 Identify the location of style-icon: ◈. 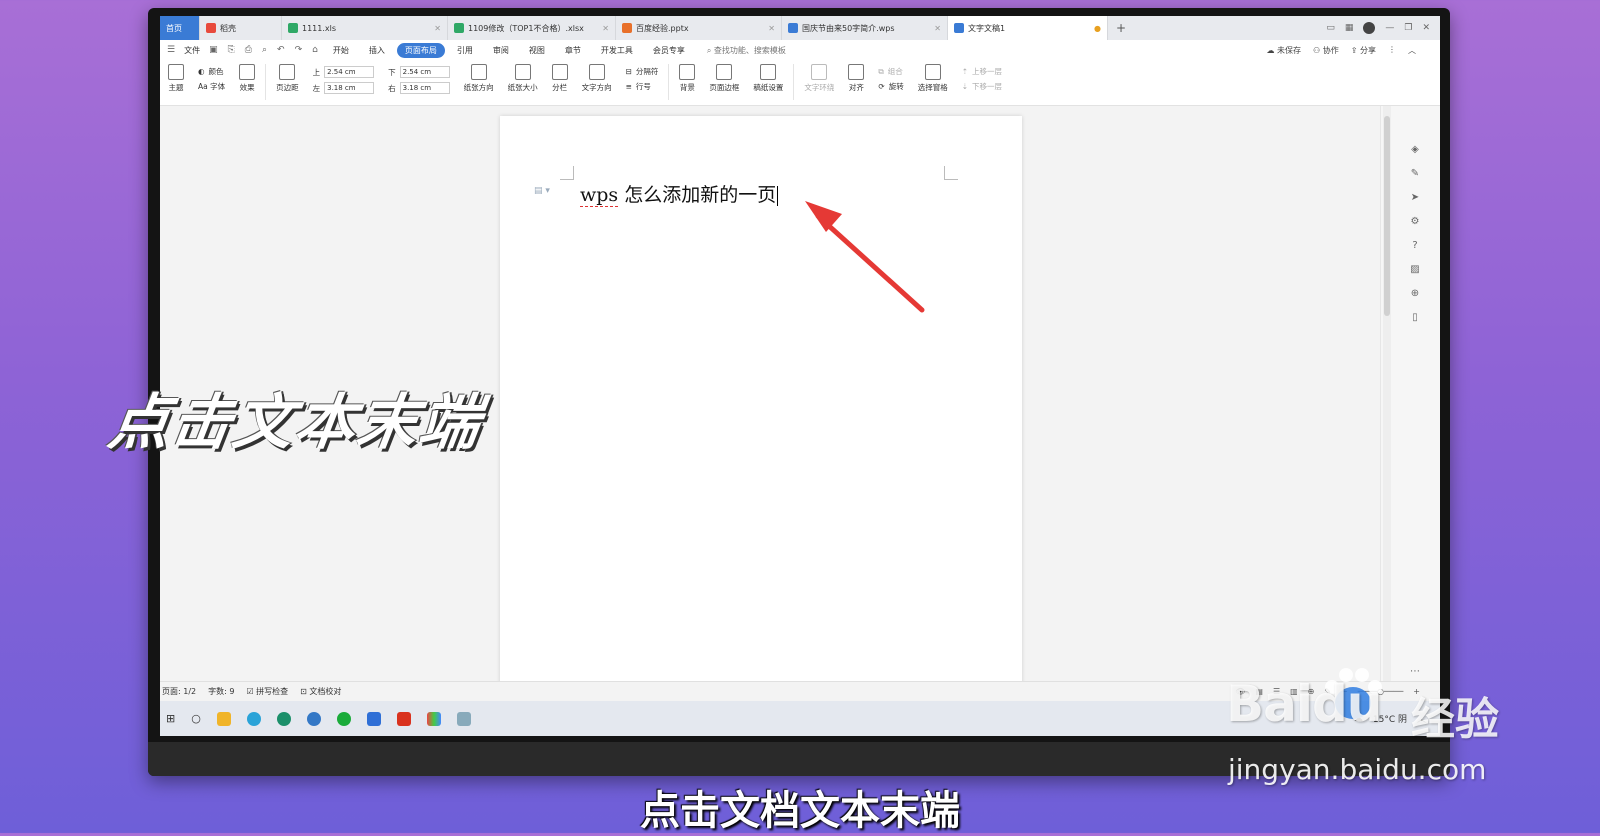
(1415, 150).